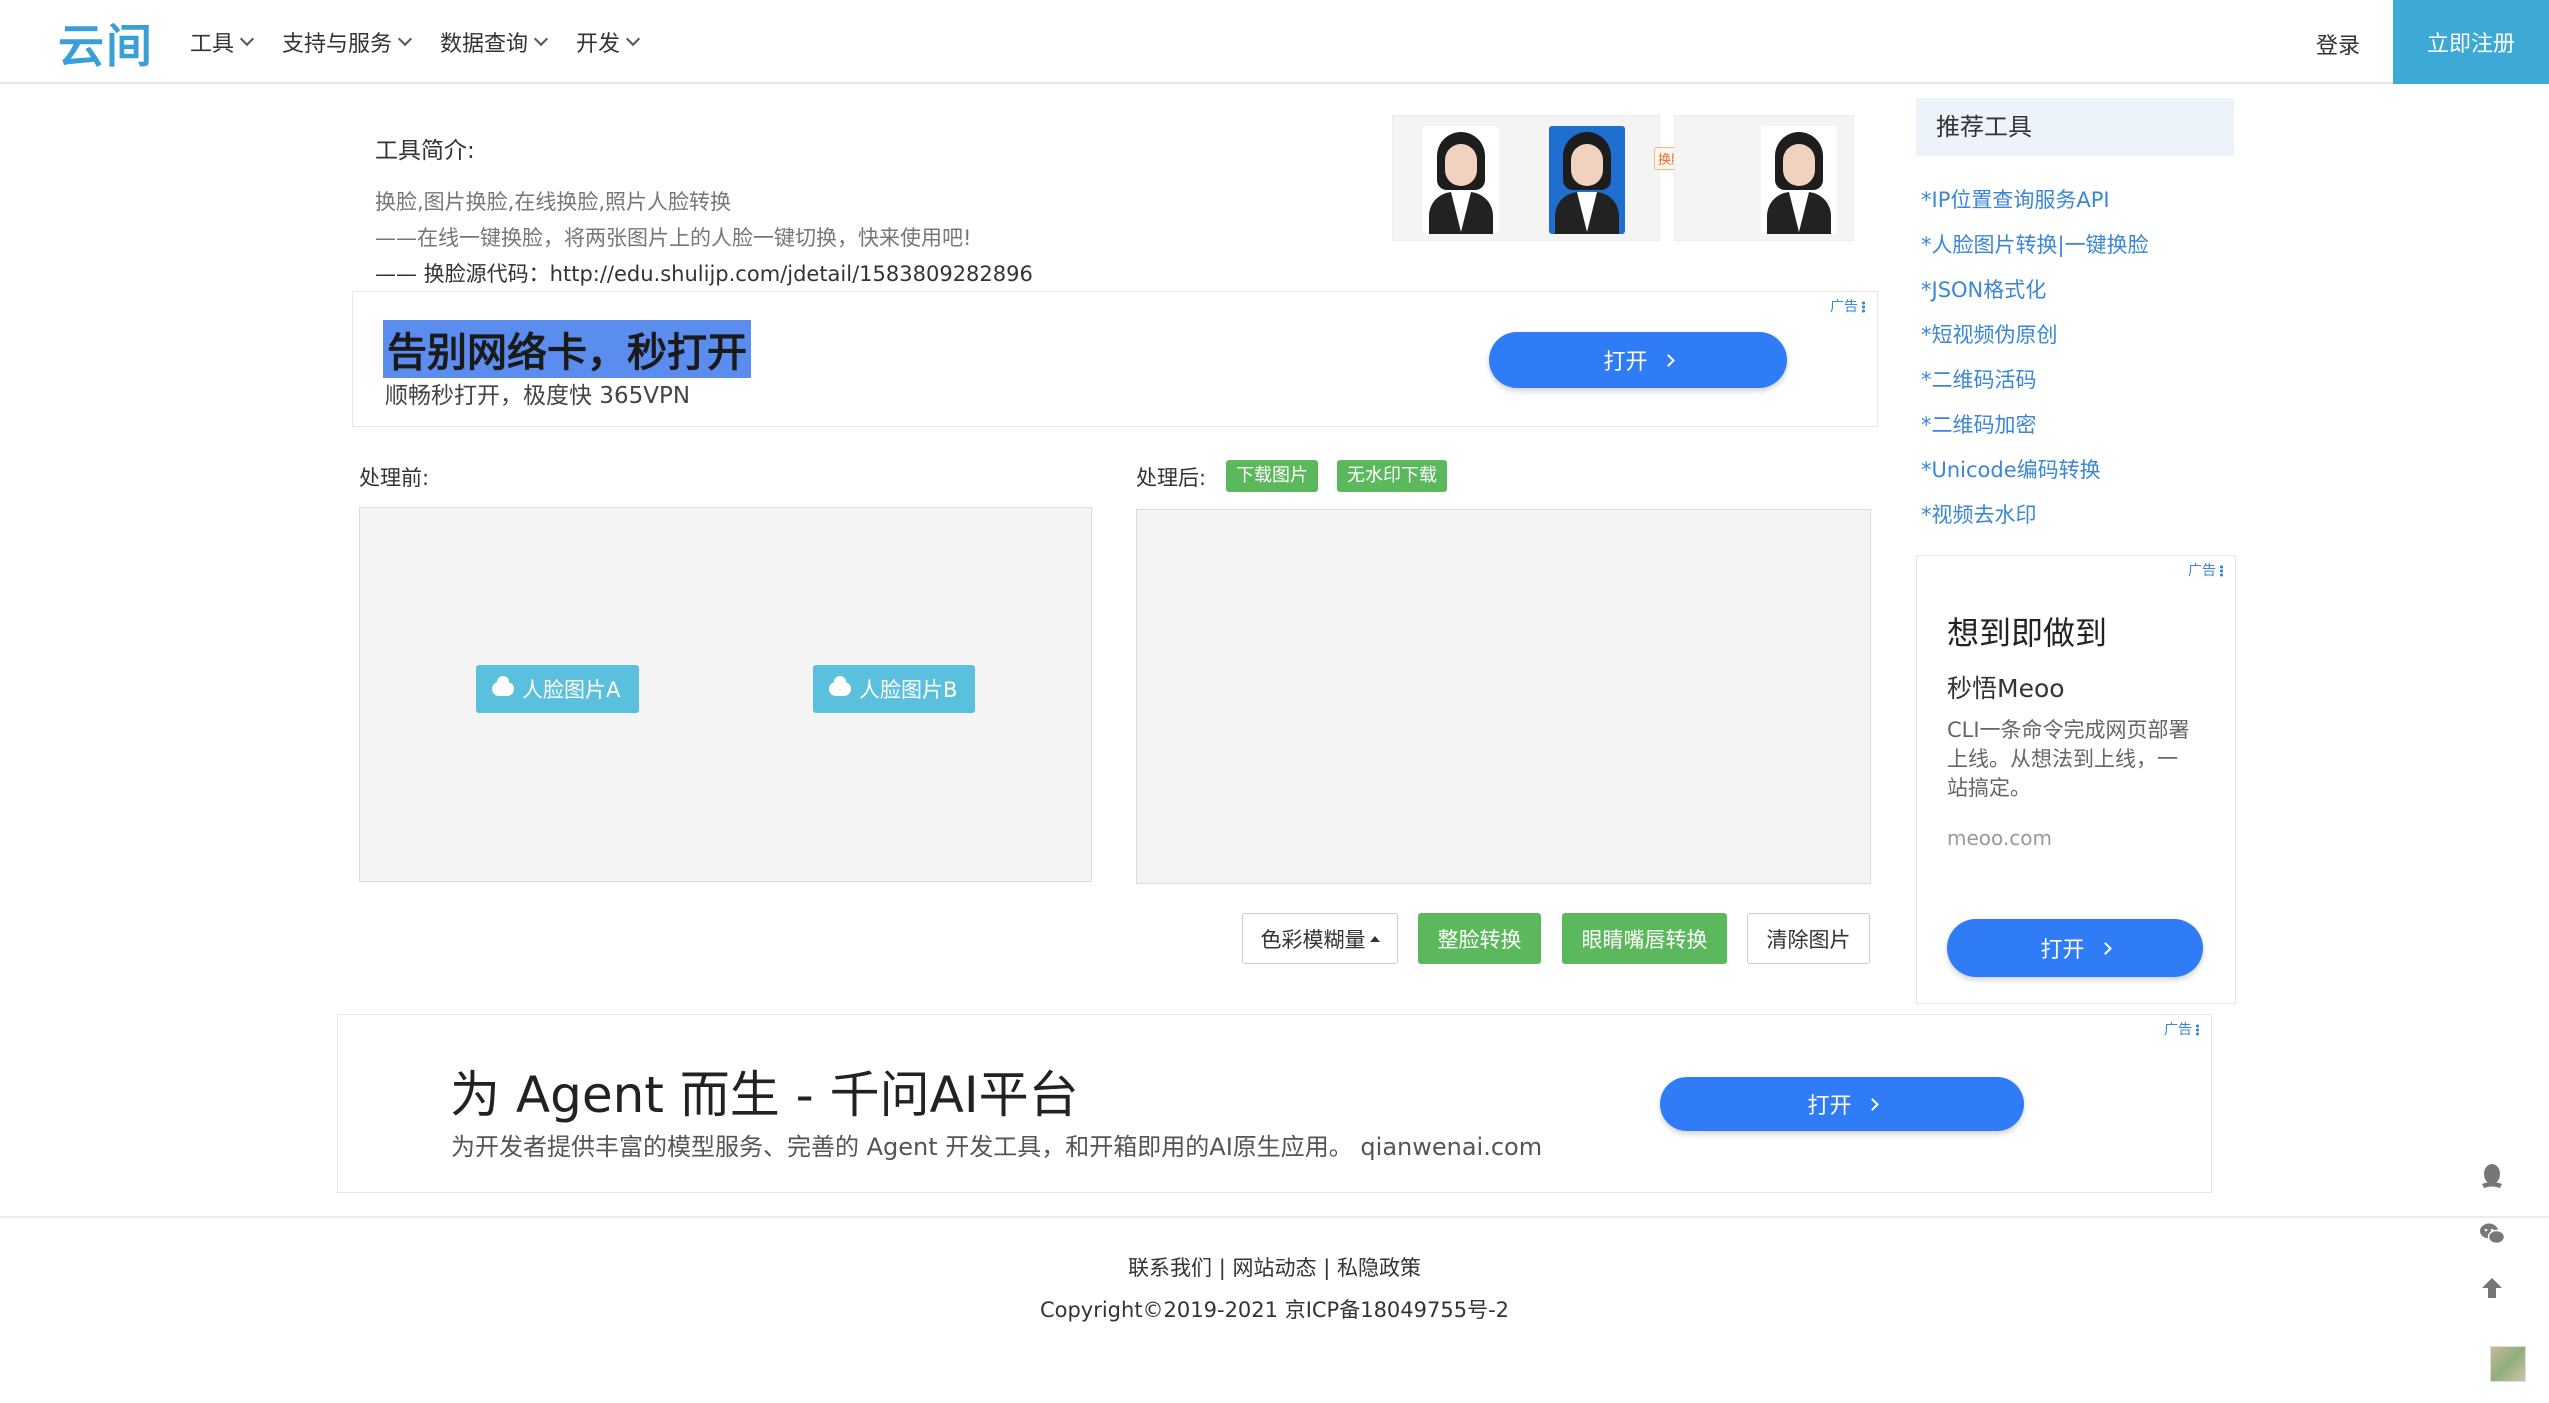  Describe the element at coordinates (1392, 476) in the screenshot. I see `download-no-watermark-button: 无水印下载` at that location.